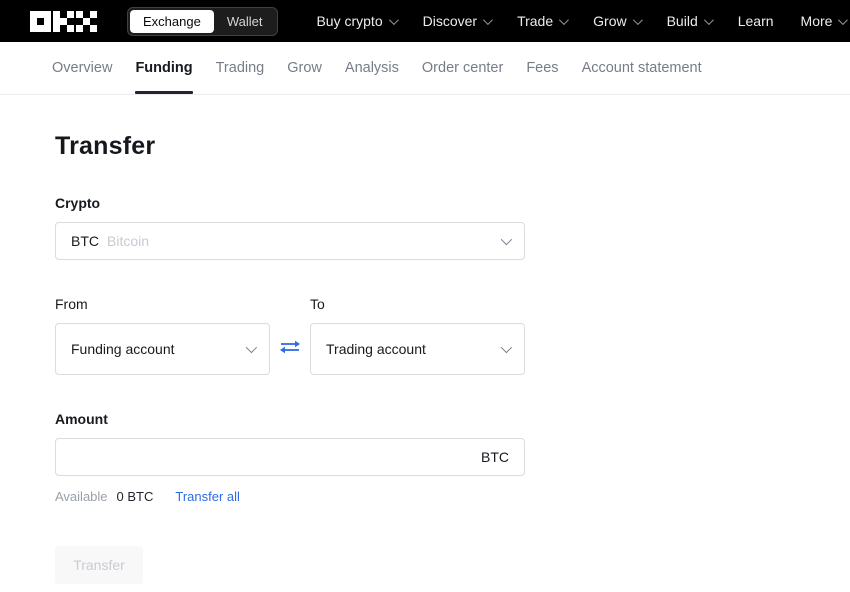 The height and width of the screenshot is (592, 850). Describe the element at coordinates (642, 68) in the screenshot. I see `tab-account-statement: Account statement` at that location.